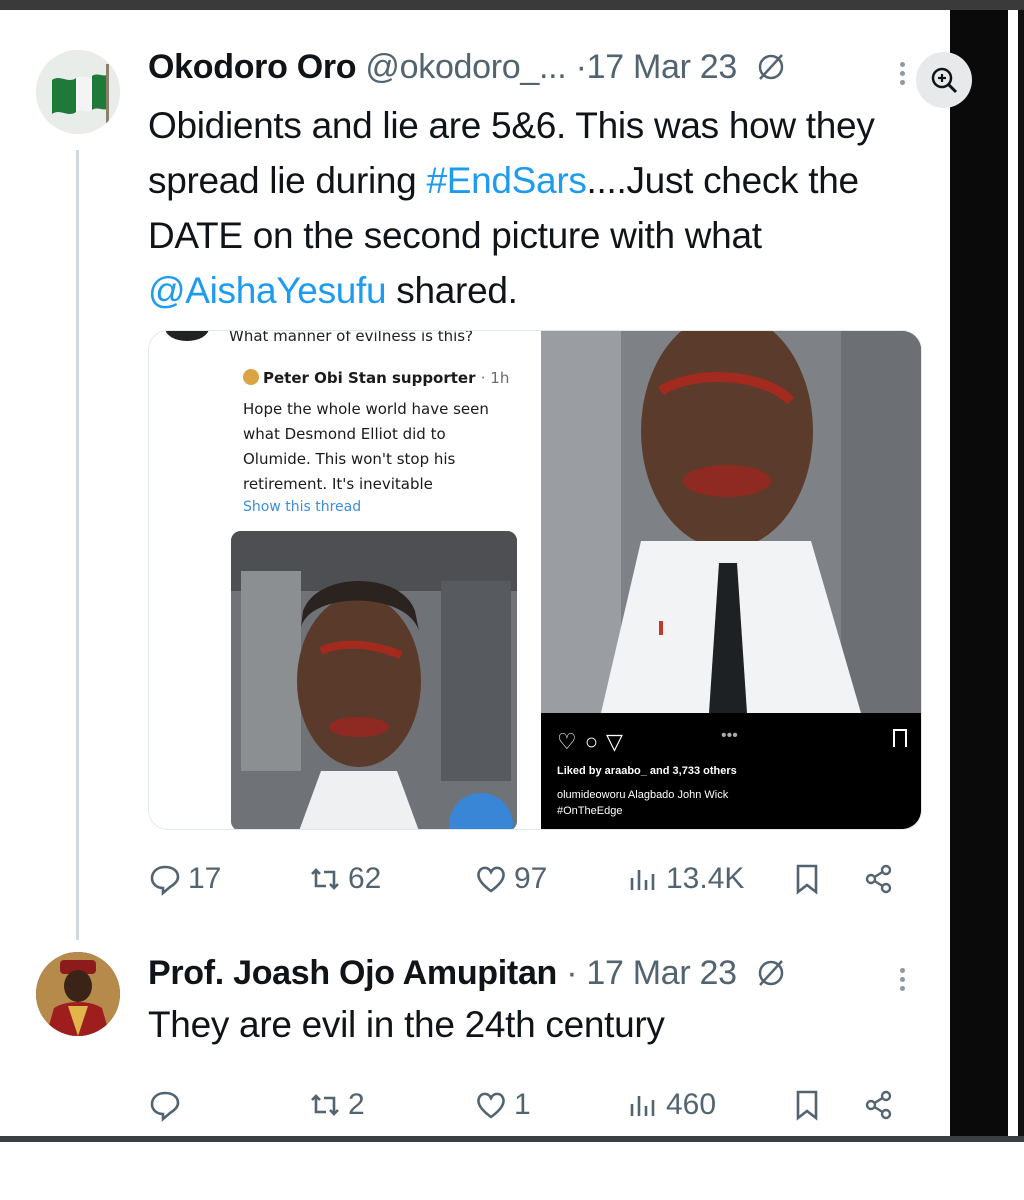  Describe the element at coordinates (187, 336) in the screenshot. I see `screenshot-avatar` at that location.